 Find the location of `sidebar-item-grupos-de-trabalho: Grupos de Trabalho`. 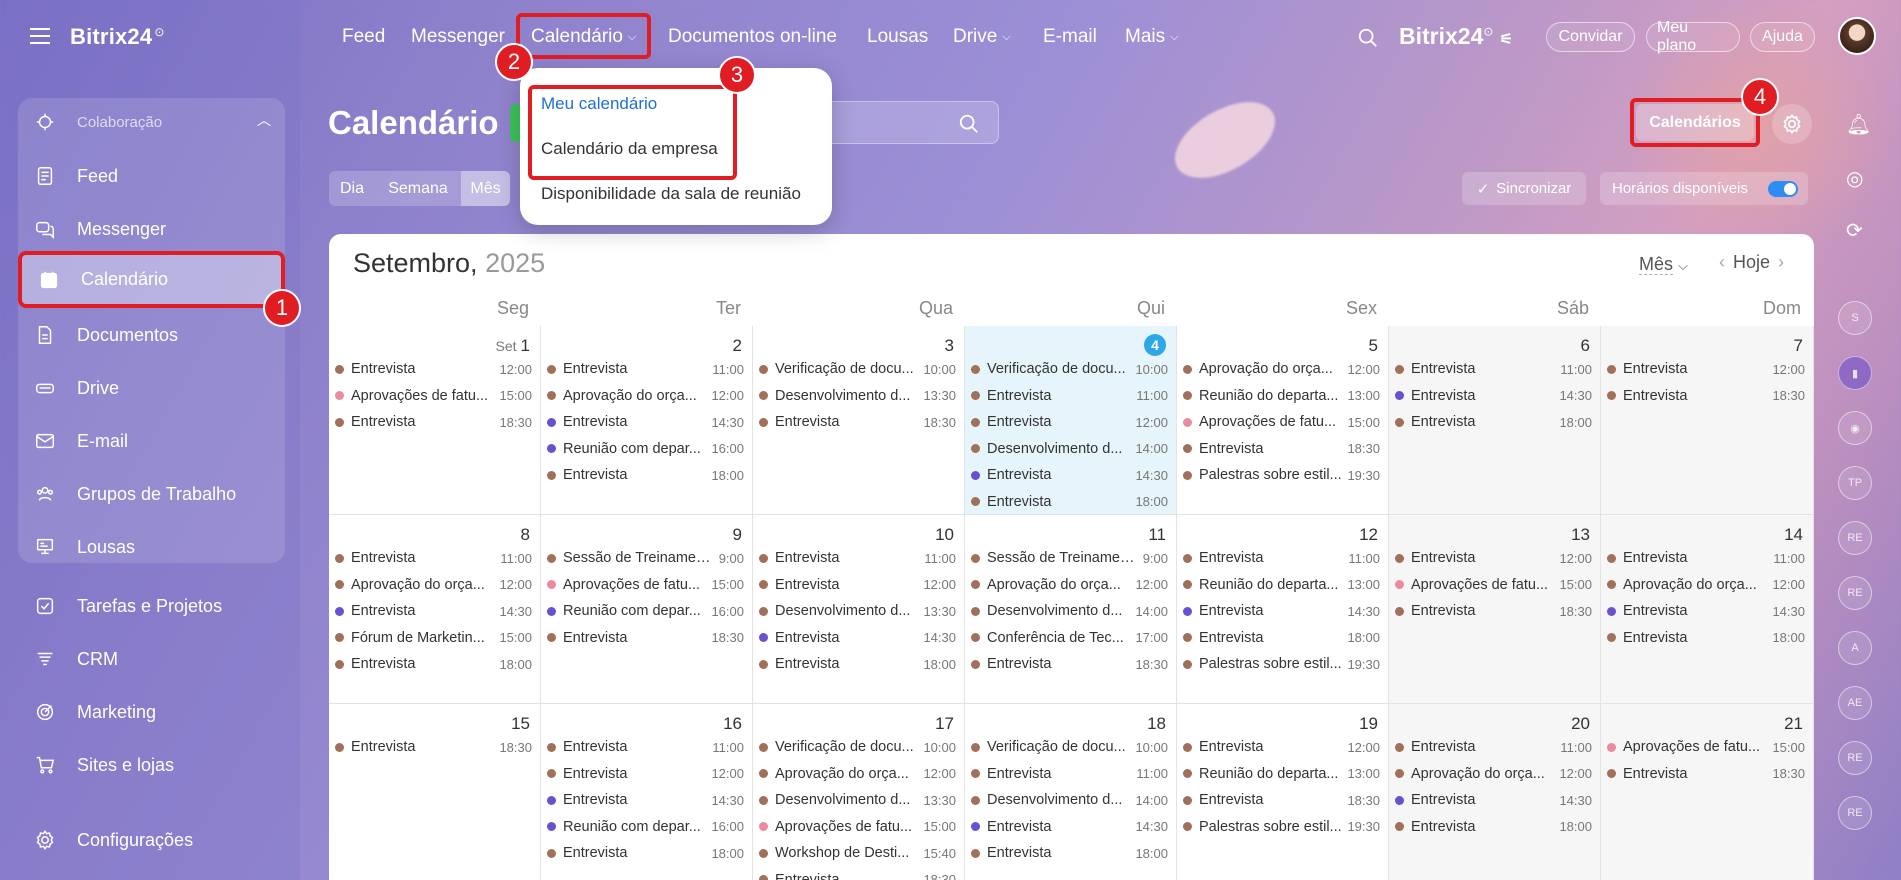

sidebar-item-grupos-de-trabalho: Grupos de Trabalho is located at coordinates (151, 494).